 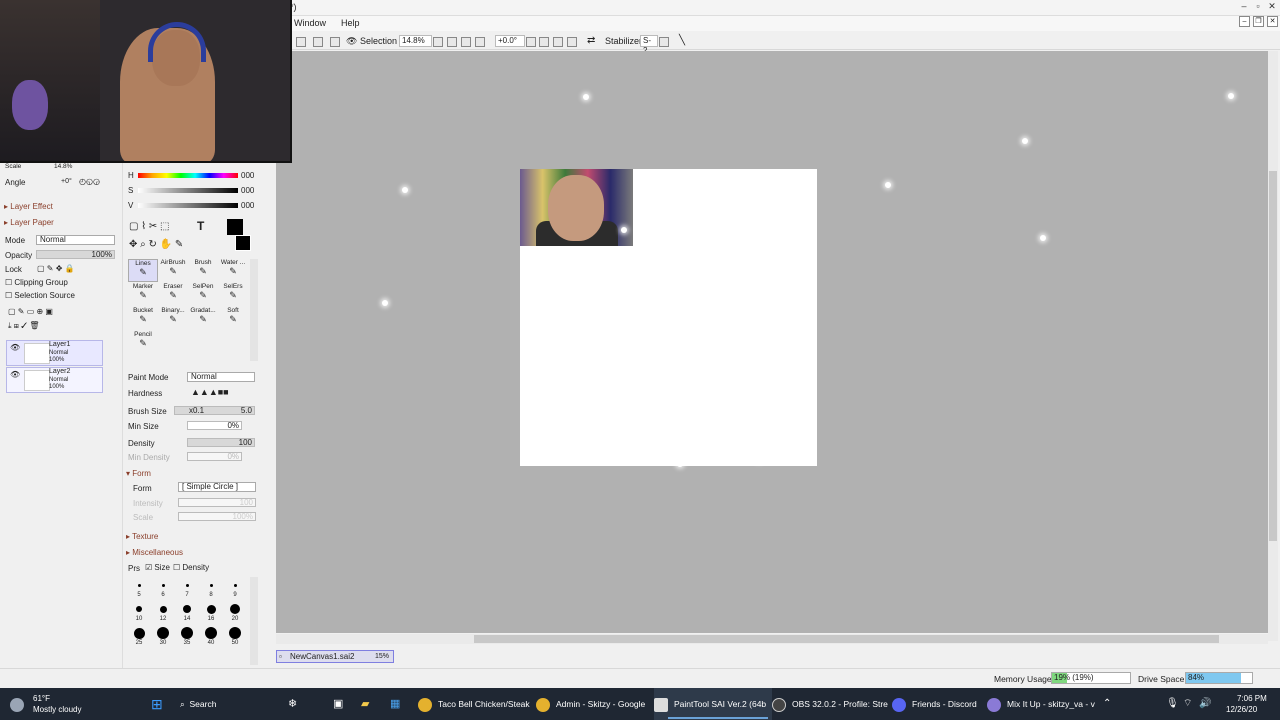 I want to click on saturation-value: 000, so click(x=247, y=190).